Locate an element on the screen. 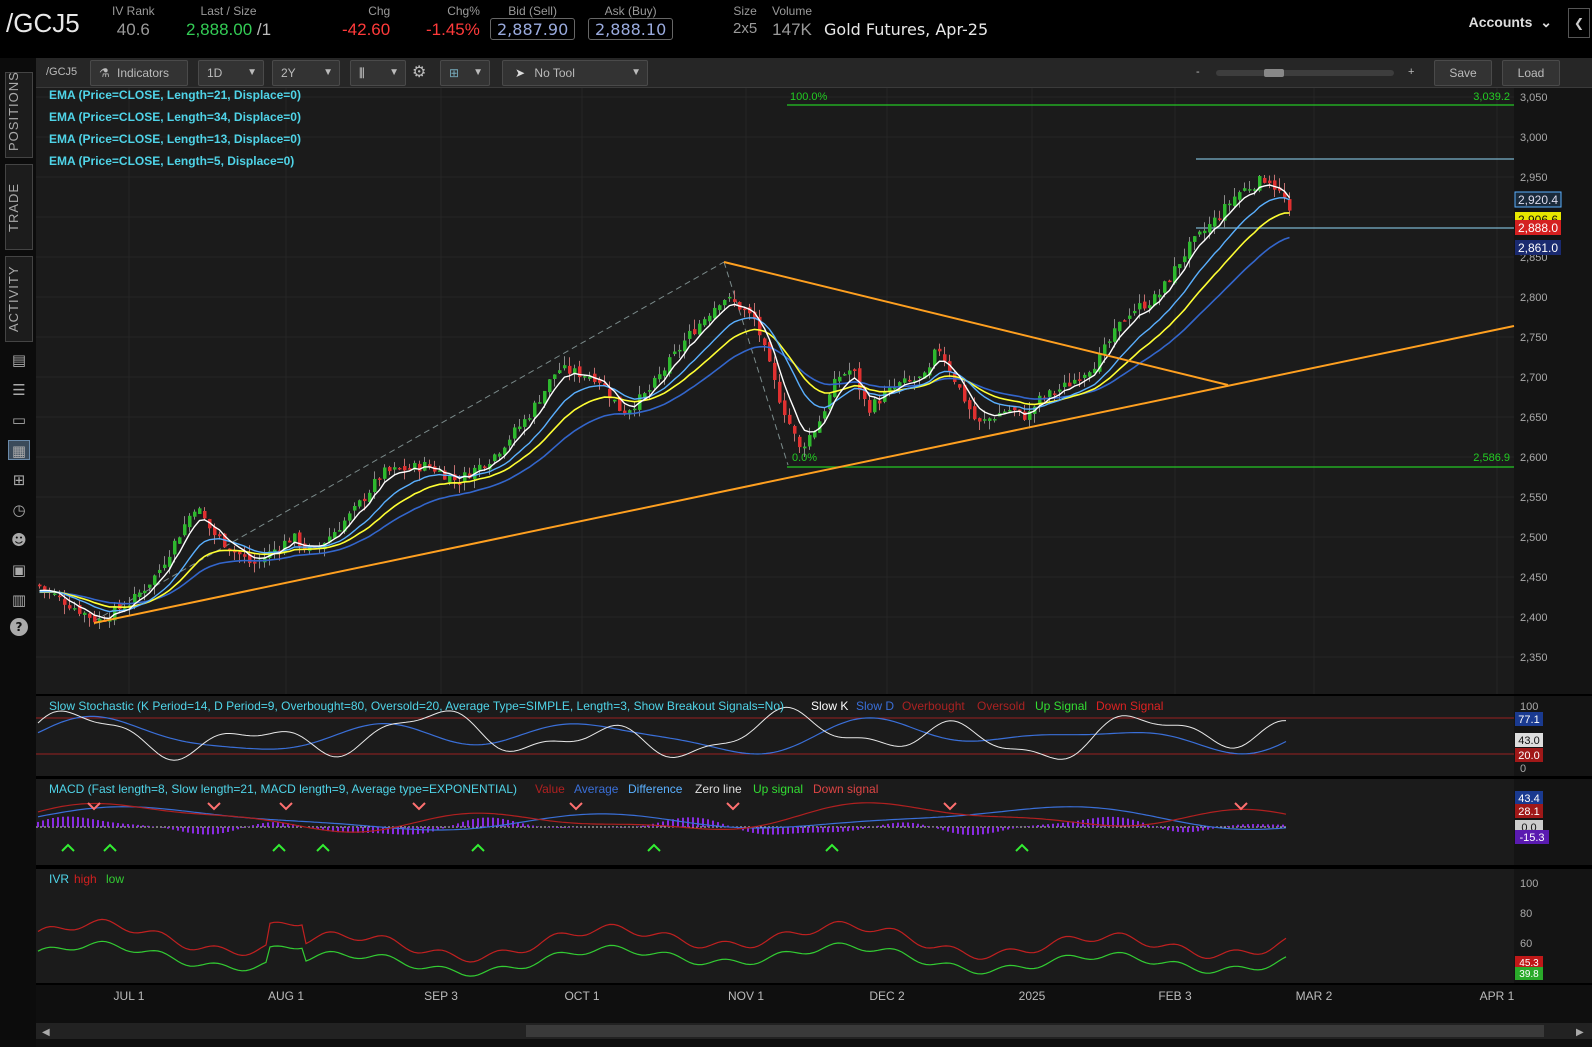 This screenshot has width=1592, height=1047. tool-select: ➤ No Tool ▼ is located at coordinates (575, 73).